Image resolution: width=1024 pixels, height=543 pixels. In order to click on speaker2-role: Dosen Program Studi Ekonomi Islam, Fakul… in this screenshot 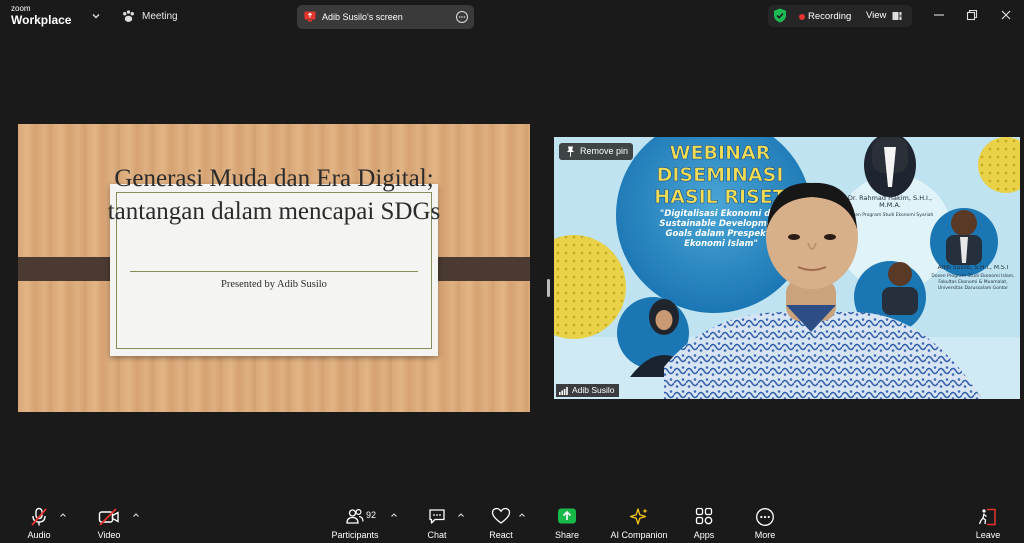, I will do `click(973, 282)`.